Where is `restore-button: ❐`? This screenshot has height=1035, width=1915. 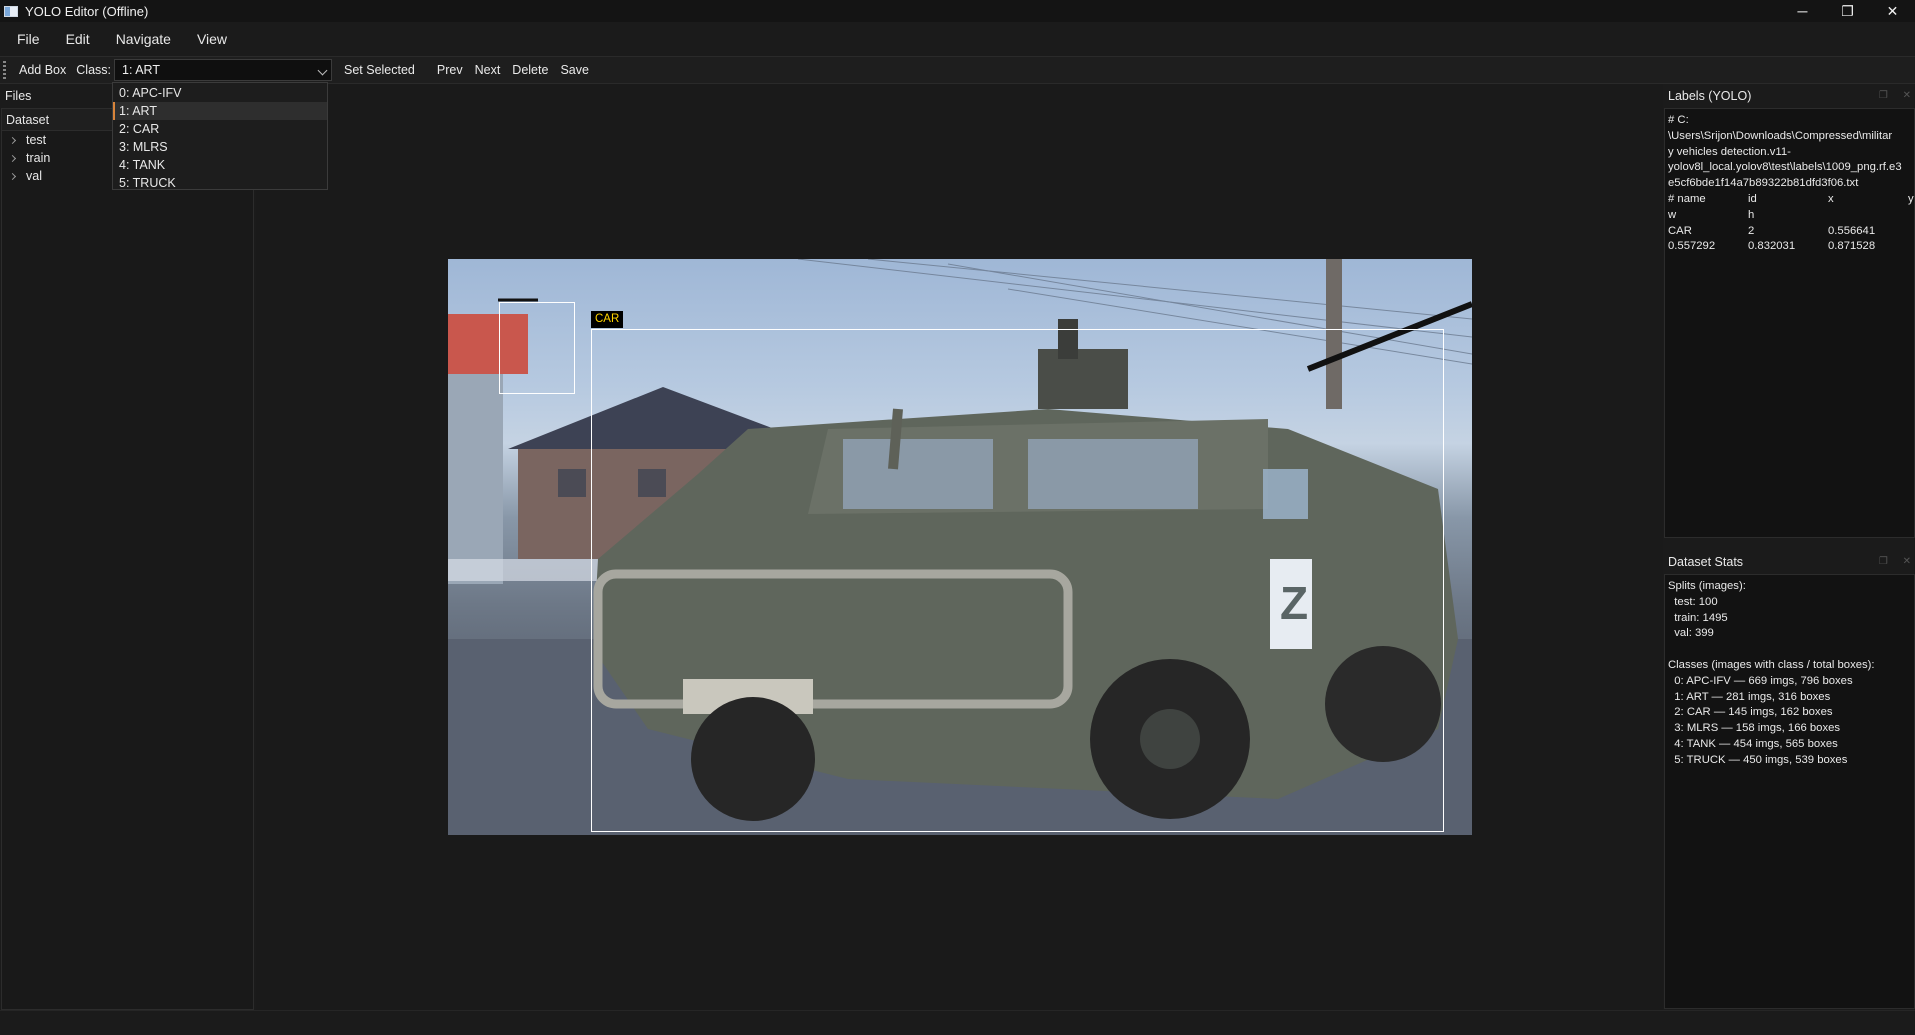 restore-button: ❐ is located at coordinates (1847, 11).